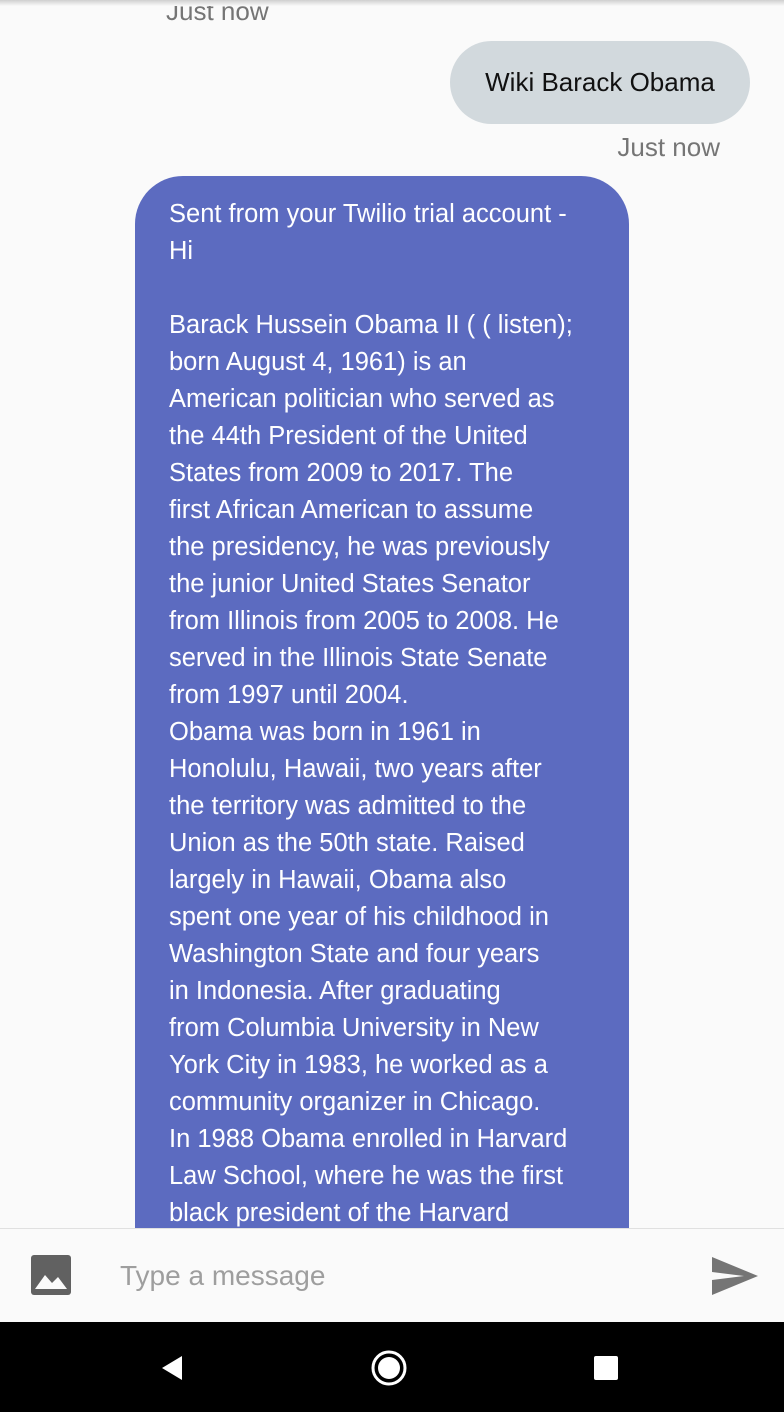 The width and height of the screenshot is (784, 1412). Describe the element at coordinates (668, 147) in the screenshot. I see `outgoing-message-timestamp: Just now` at that location.